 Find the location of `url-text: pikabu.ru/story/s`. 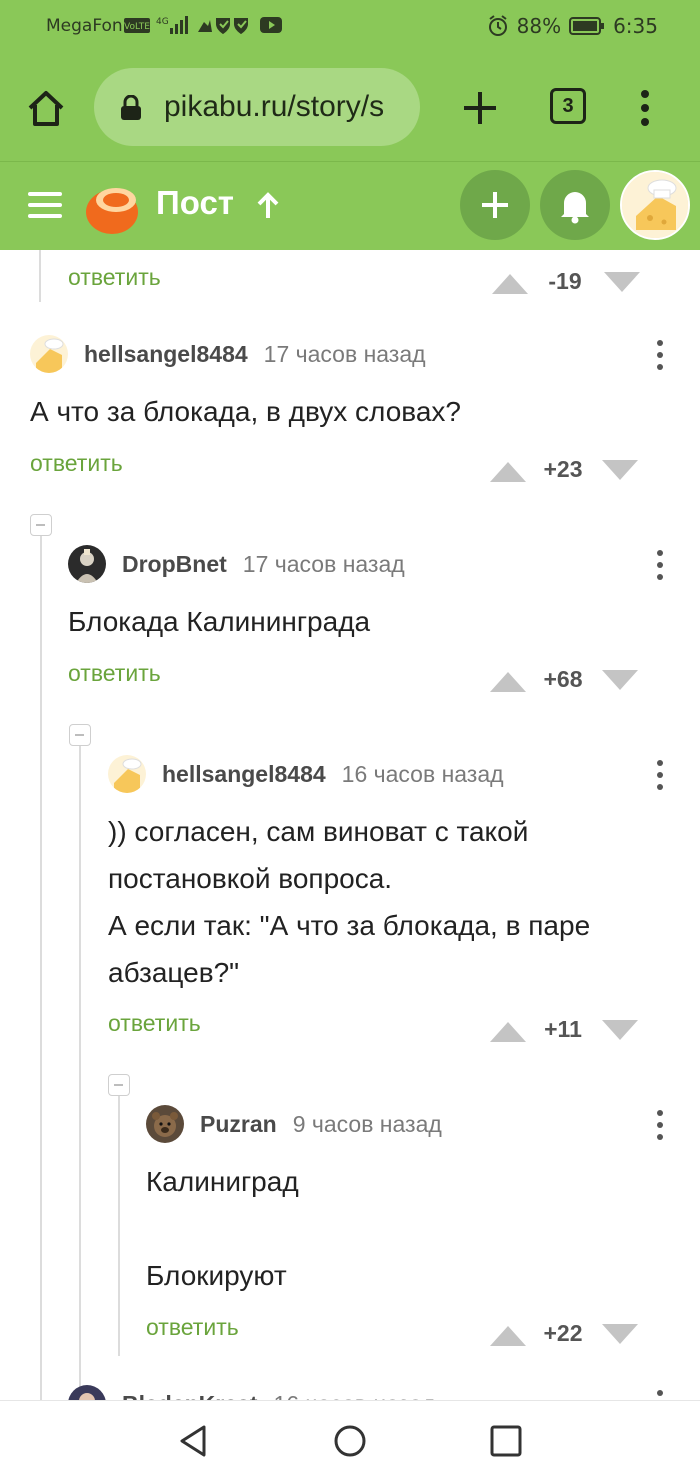

url-text: pikabu.ru/story/s is located at coordinates (274, 106).